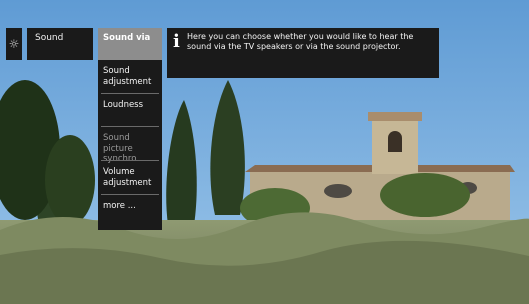  I want to click on menu-item-label: Loudness, so click(123, 105).